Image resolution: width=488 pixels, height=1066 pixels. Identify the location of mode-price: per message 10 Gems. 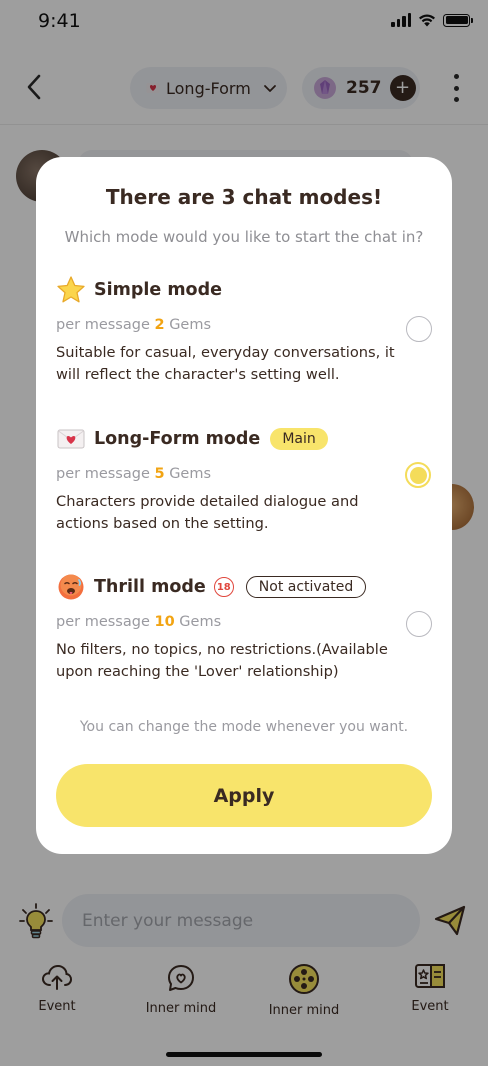
(139, 622).